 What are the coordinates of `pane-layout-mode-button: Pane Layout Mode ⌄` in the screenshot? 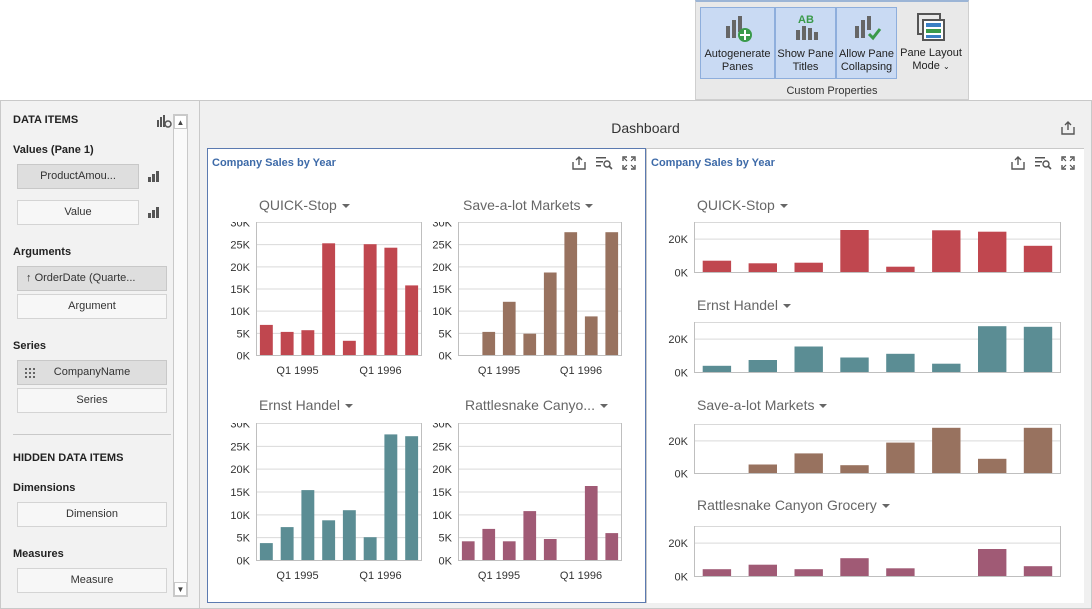 It's located at (931, 43).